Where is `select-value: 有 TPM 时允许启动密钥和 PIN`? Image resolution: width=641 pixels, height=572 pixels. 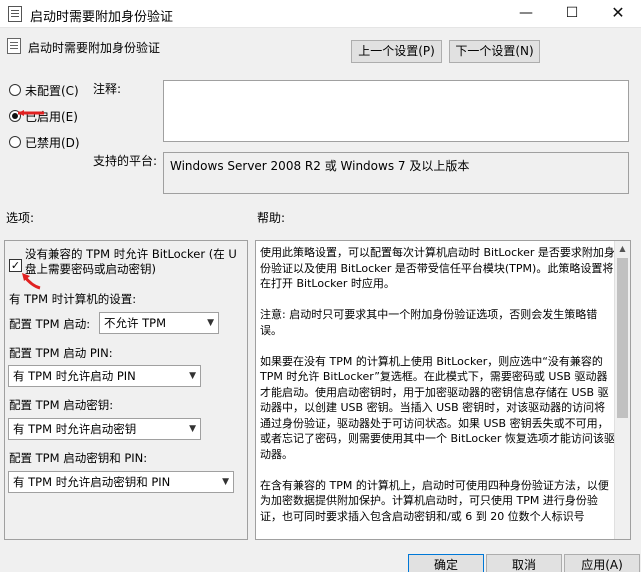 select-value: 有 TPM 时允许启动密钥和 PIN is located at coordinates (92, 482).